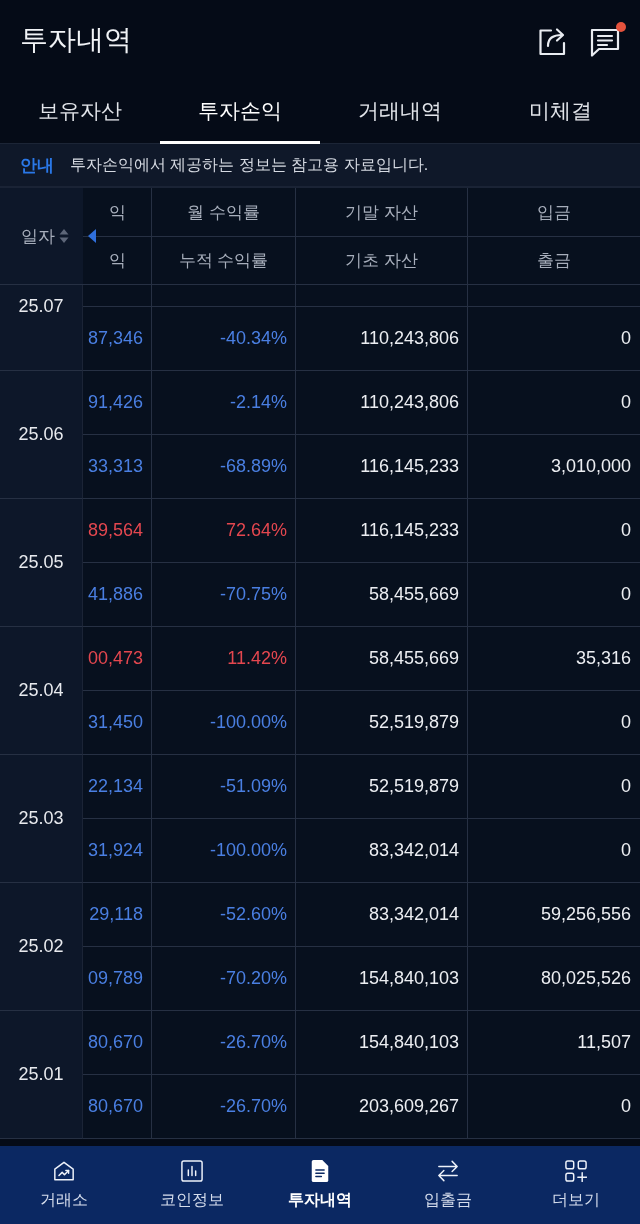  Describe the element at coordinates (382, 1107) in the screenshot. I see `table-cell: 203,609,267` at that location.